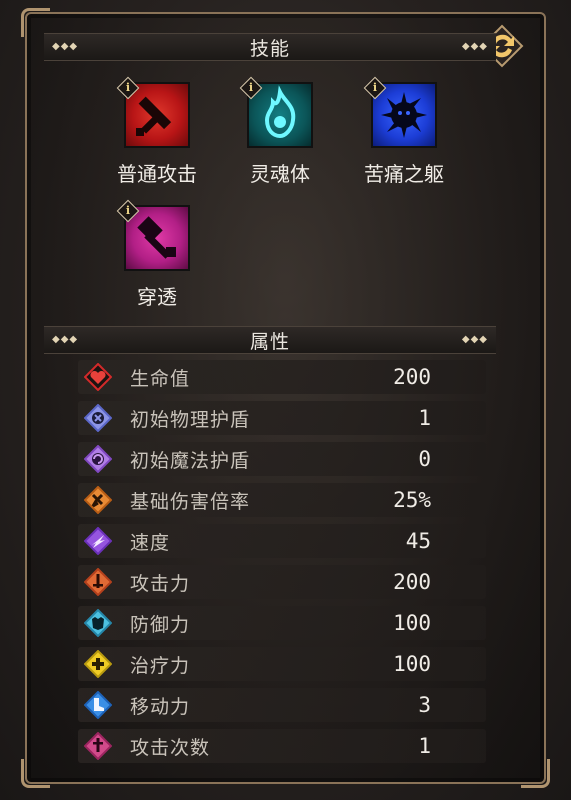  What do you see at coordinates (404, 115) in the screenshot?
I see `spiked-body-icon` at bounding box center [404, 115].